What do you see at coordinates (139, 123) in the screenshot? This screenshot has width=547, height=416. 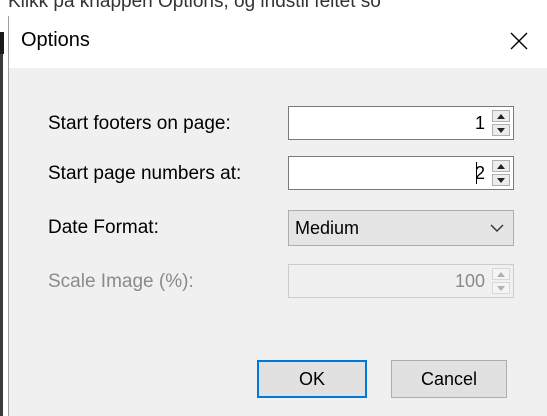 I see `start-footers-label: Start footers on page:` at bounding box center [139, 123].